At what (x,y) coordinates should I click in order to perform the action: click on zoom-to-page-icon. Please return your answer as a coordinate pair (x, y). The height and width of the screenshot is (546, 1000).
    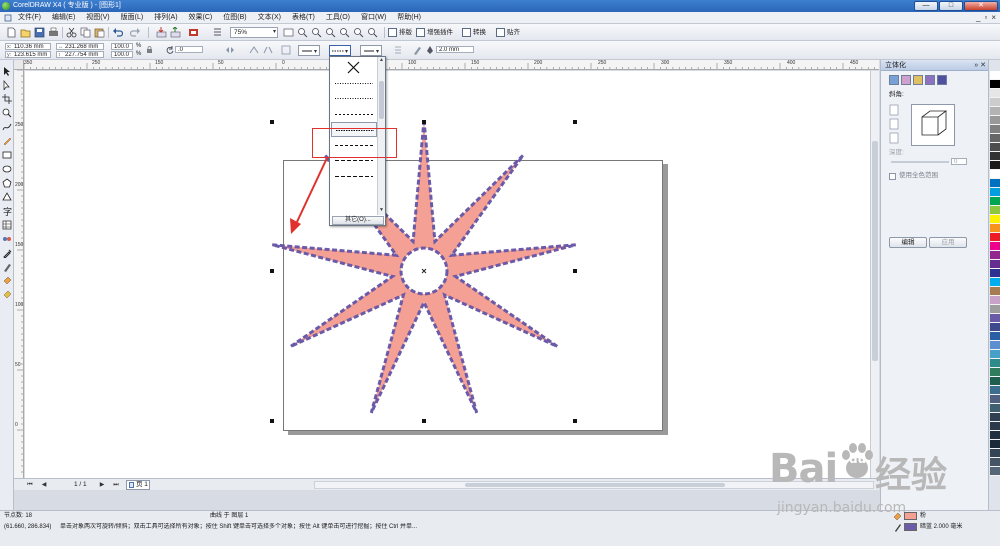
    Looking at the image, I should click on (358, 32).